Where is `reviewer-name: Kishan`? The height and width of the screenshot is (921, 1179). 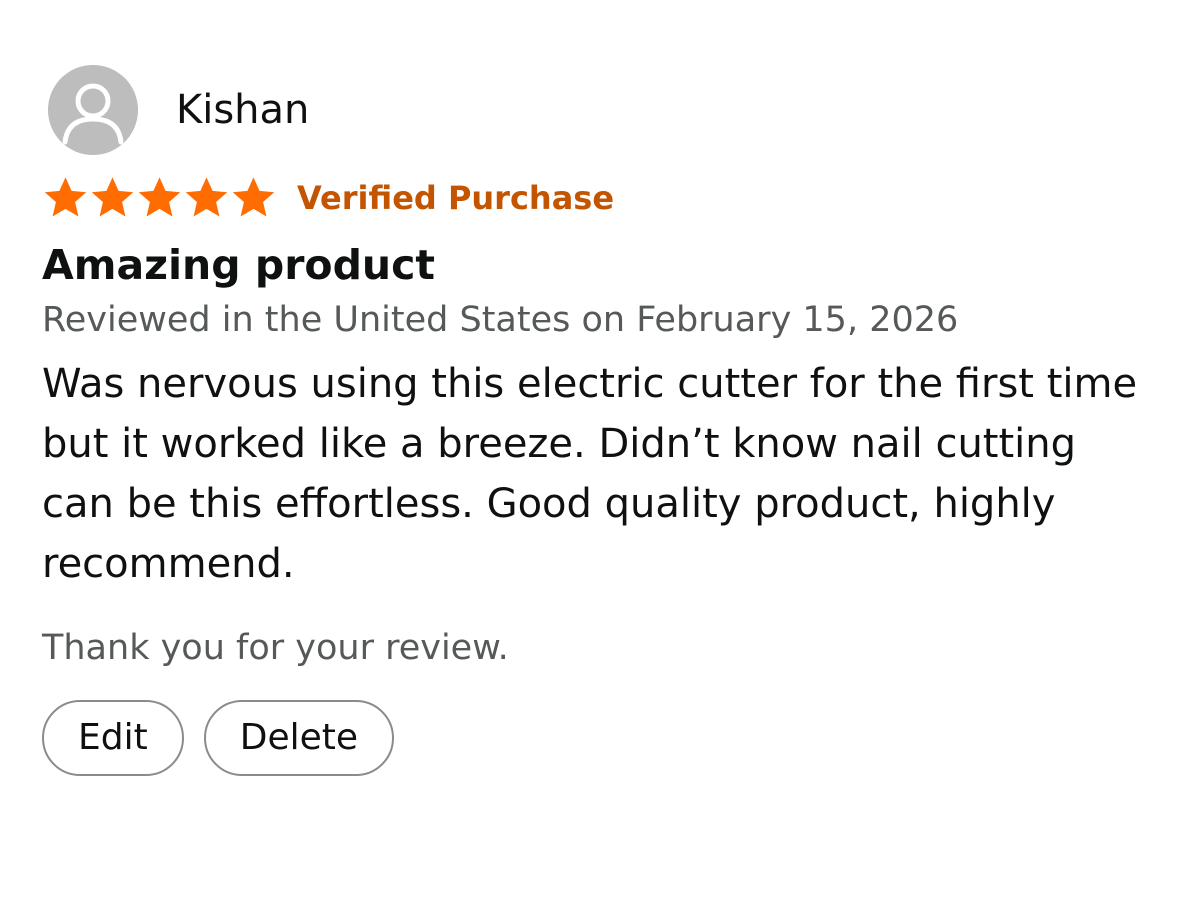 reviewer-name: Kishan is located at coordinates (242, 110).